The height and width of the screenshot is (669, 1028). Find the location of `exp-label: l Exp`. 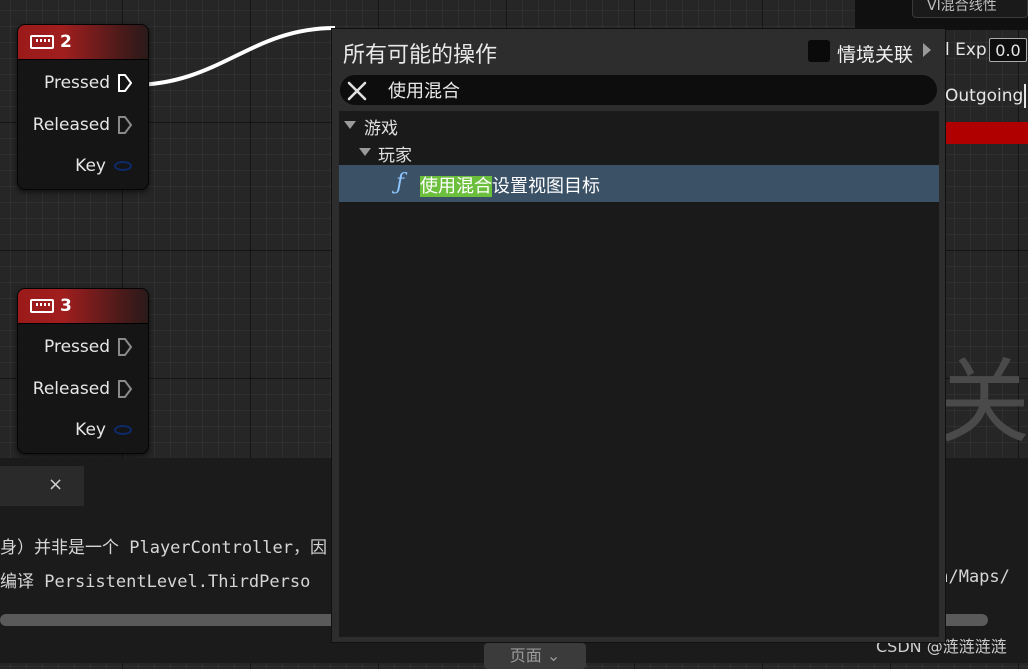

exp-label: l Exp is located at coordinates (966, 50).